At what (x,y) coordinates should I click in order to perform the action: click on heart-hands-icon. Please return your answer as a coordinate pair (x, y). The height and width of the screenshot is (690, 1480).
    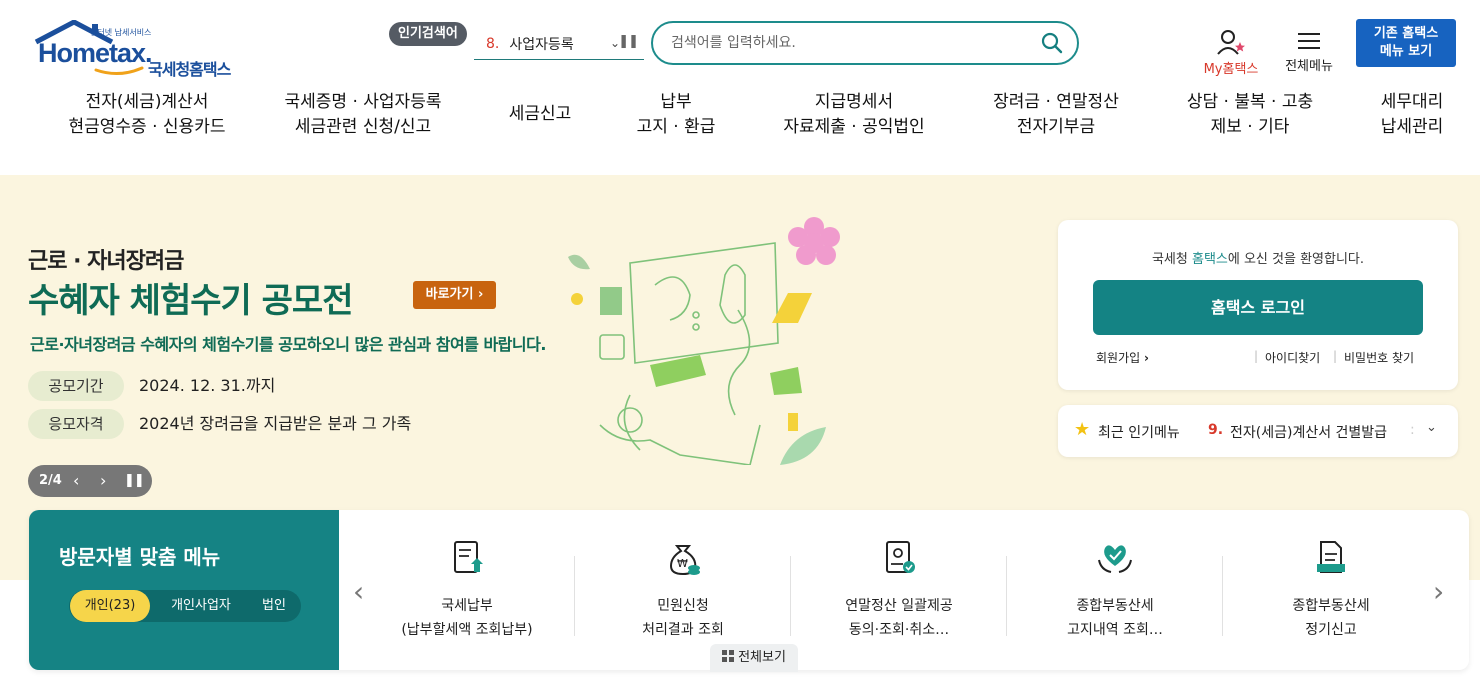
    Looking at the image, I should click on (1115, 559).